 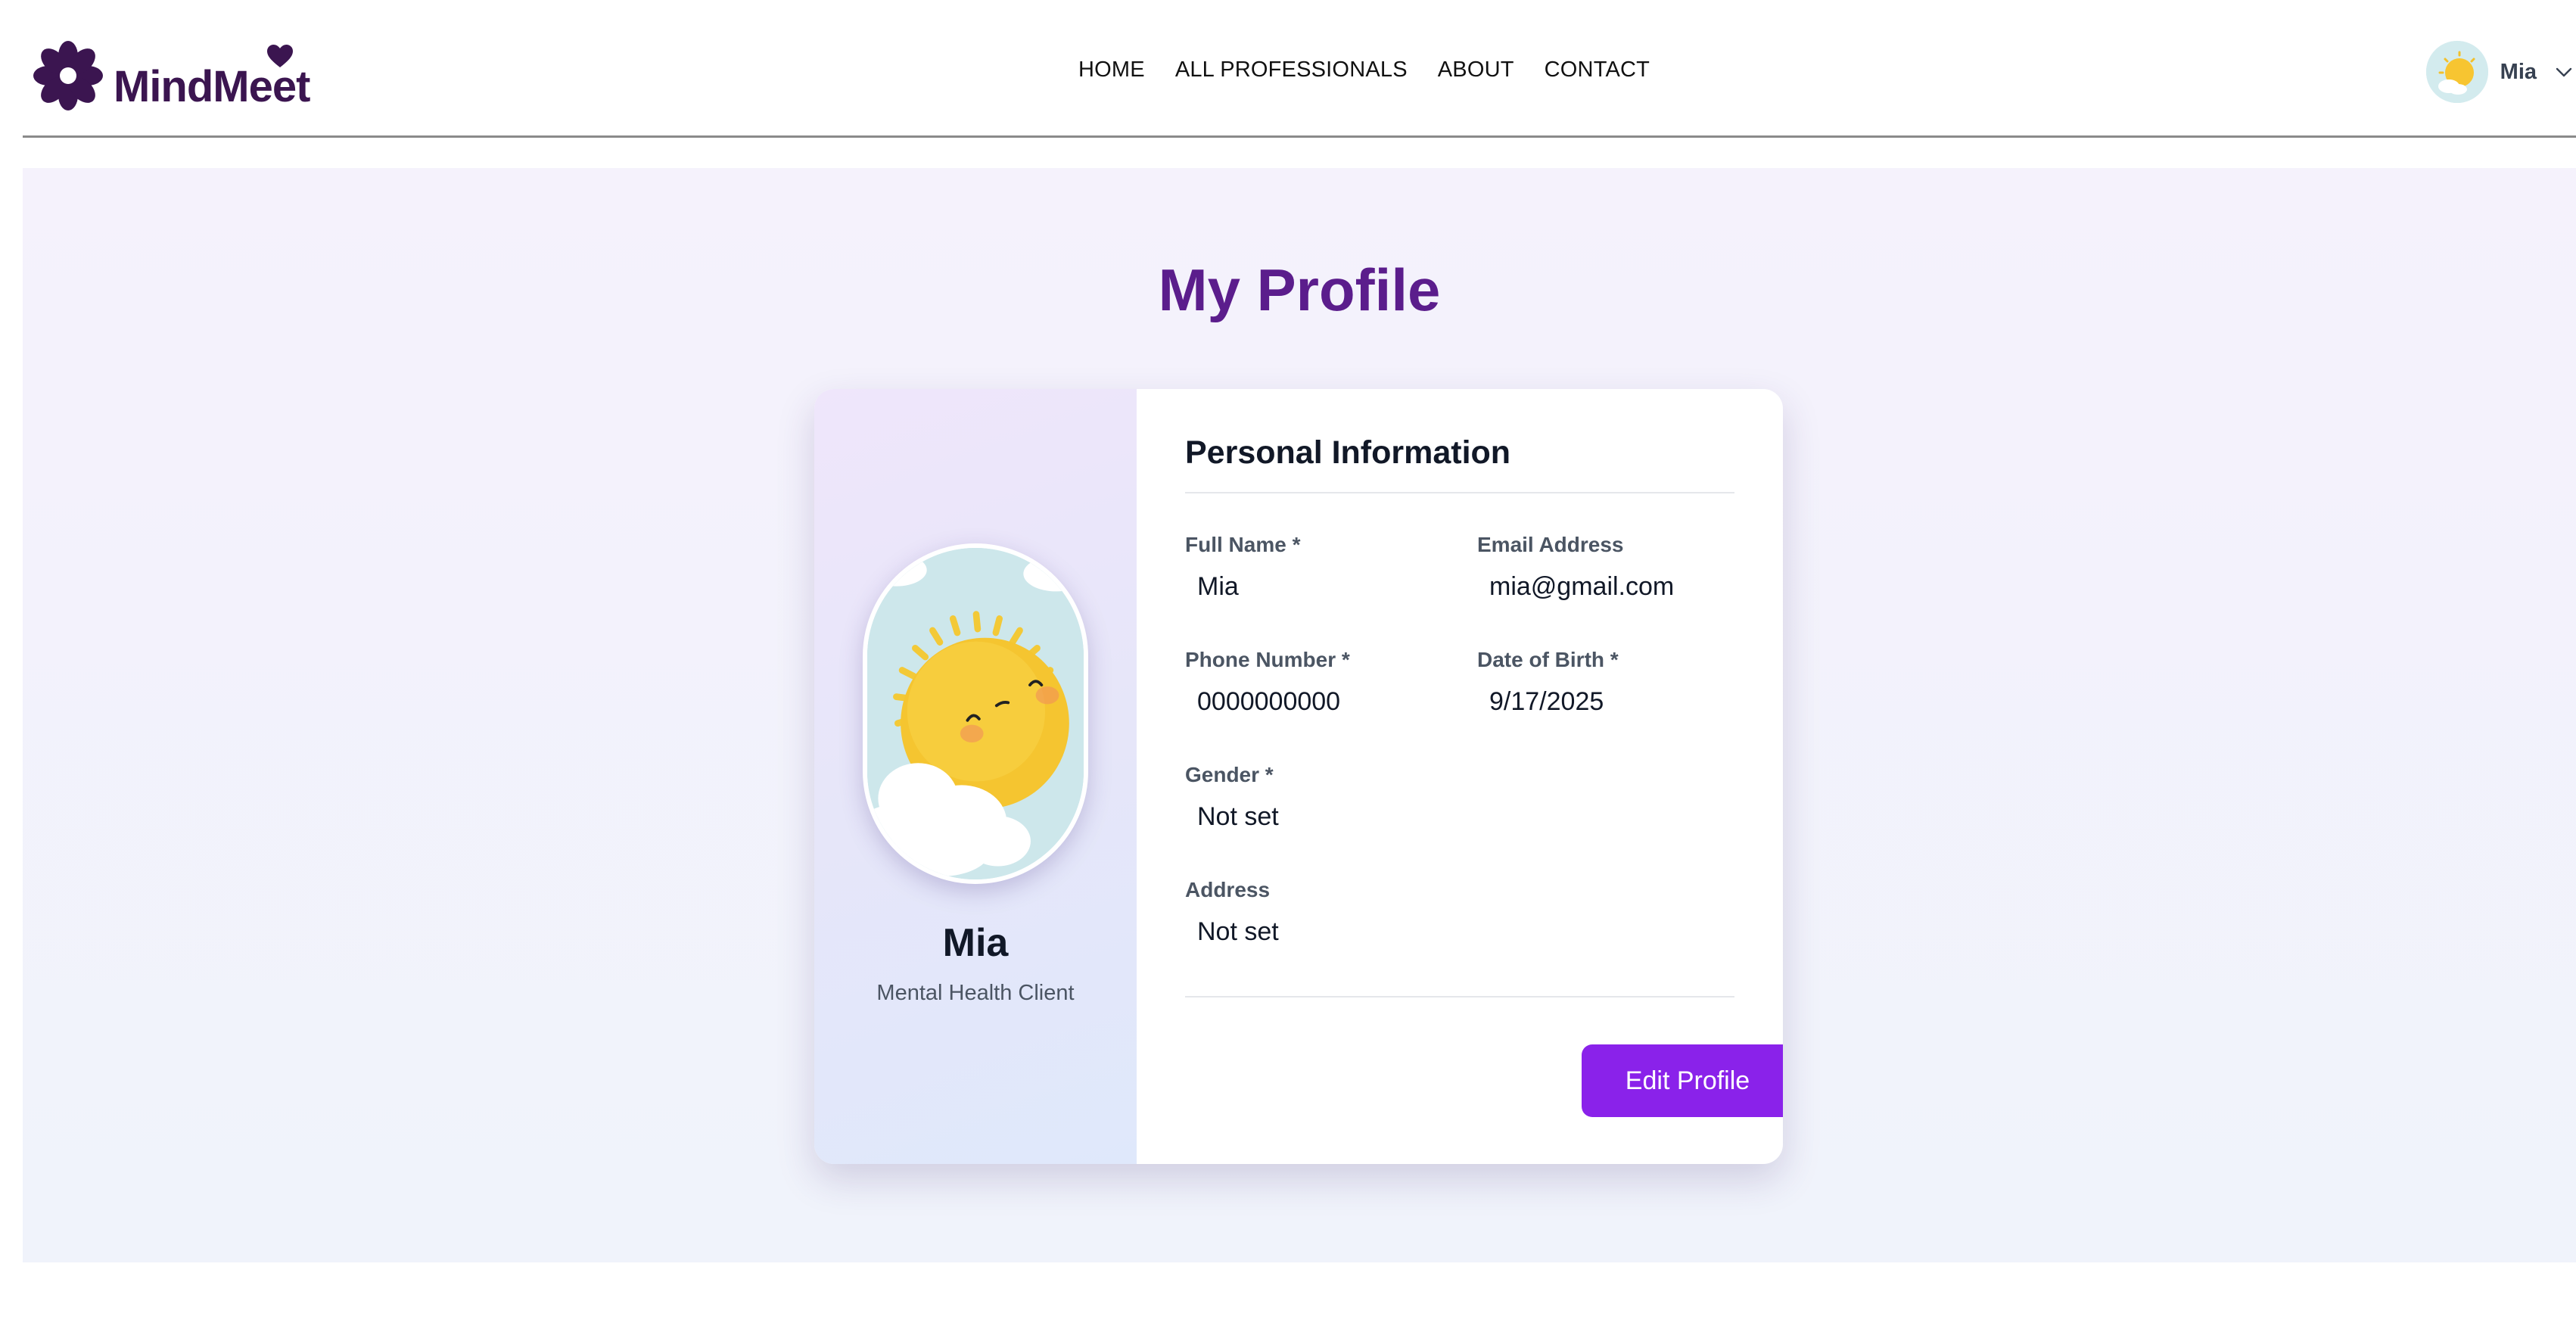 What do you see at coordinates (1228, 890) in the screenshot?
I see `address-label: Address` at bounding box center [1228, 890].